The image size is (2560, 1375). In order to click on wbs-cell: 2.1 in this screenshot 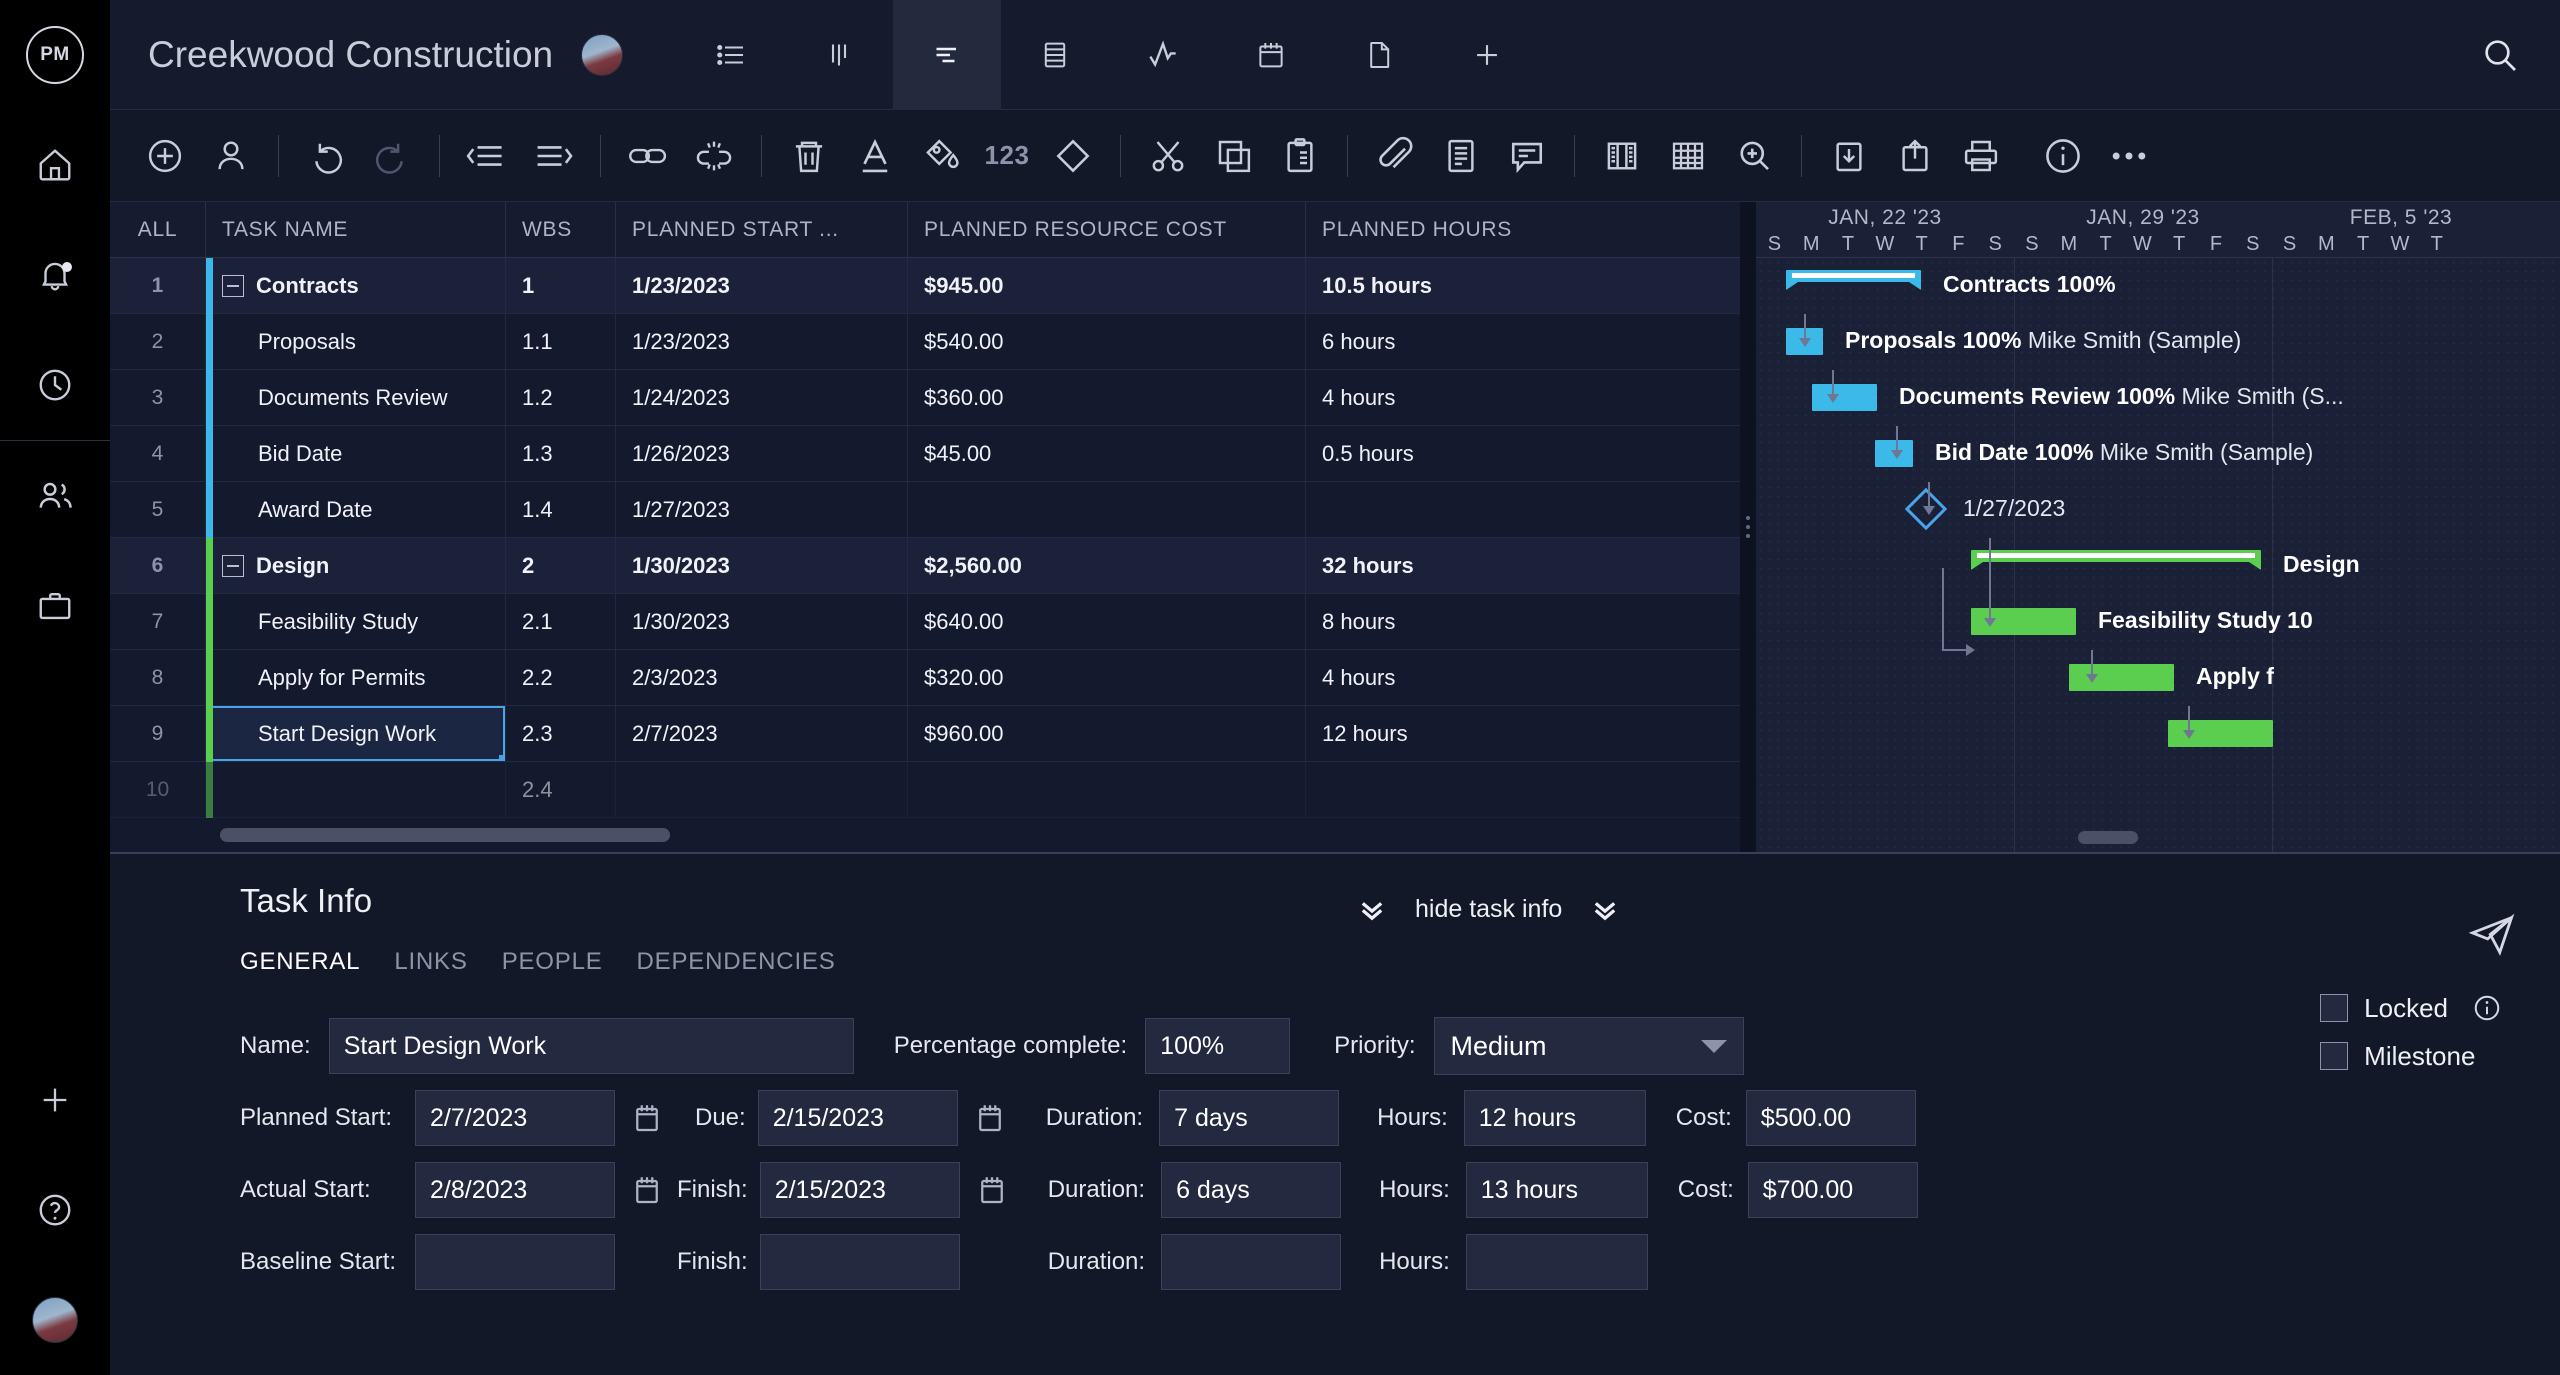, I will do `click(561, 621)`.